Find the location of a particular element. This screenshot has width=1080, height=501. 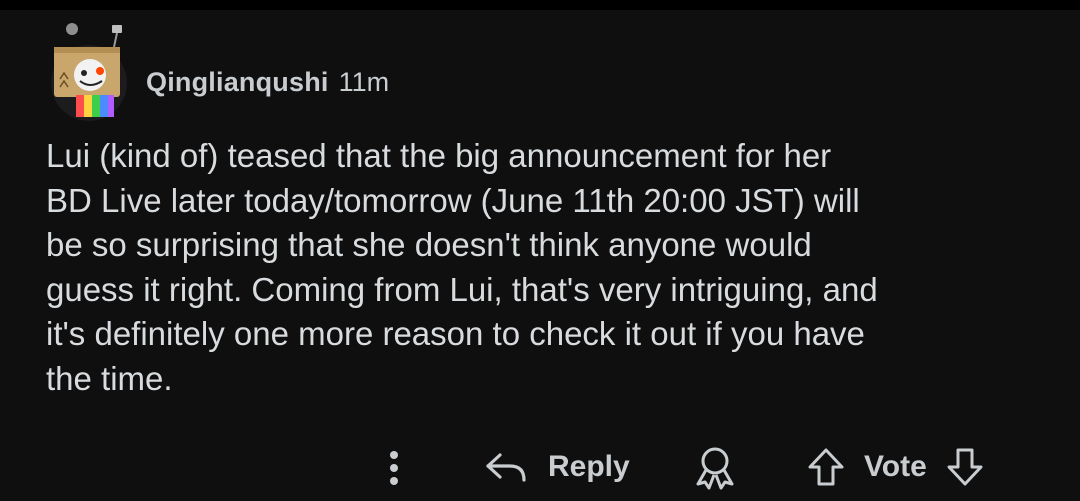

award-icon is located at coordinates (715, 468).